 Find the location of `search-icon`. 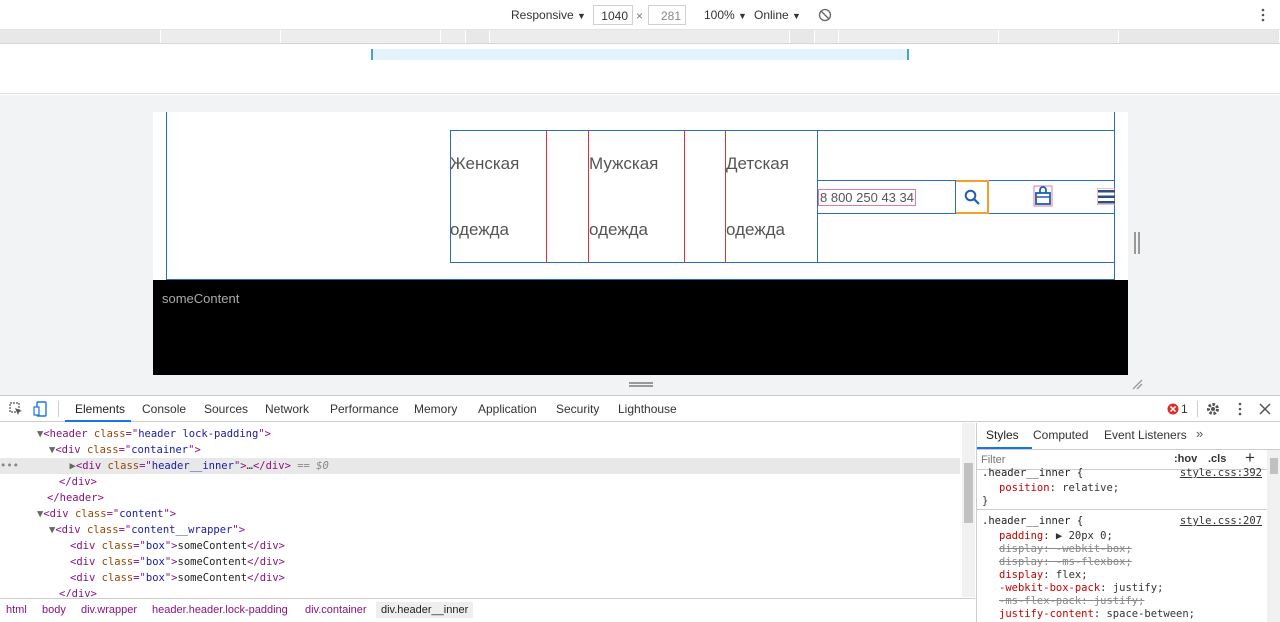

search-icon is located at coordinates (972, 197).